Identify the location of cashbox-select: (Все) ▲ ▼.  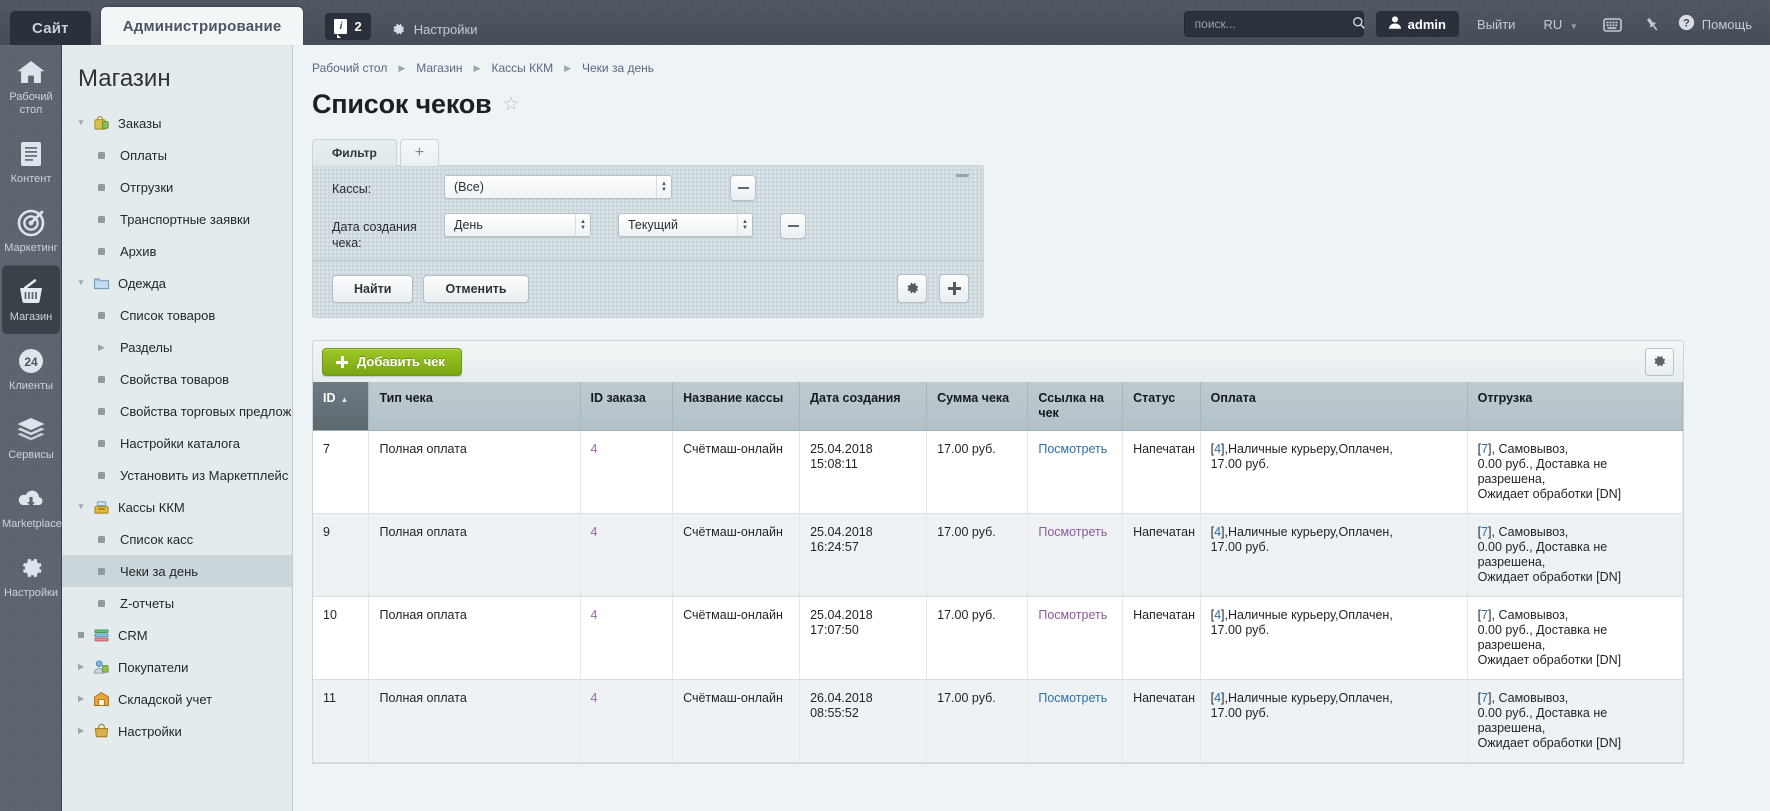
(558, 187).